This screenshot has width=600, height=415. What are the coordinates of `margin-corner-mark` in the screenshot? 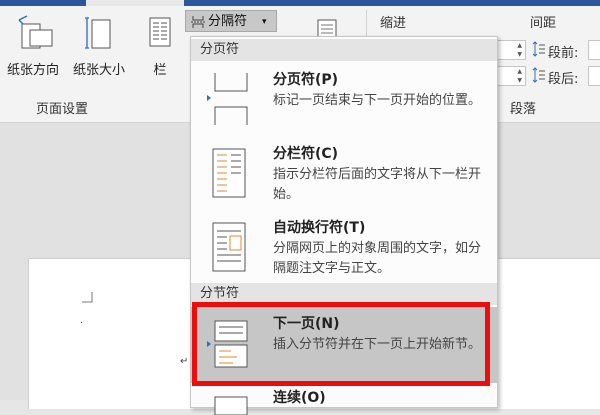 It's located at (87, 297).